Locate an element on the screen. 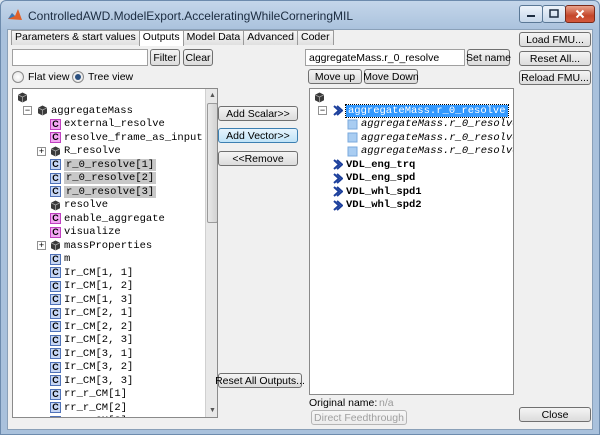  tree-node: − aggregateMass is located at coordinates (78, 110).